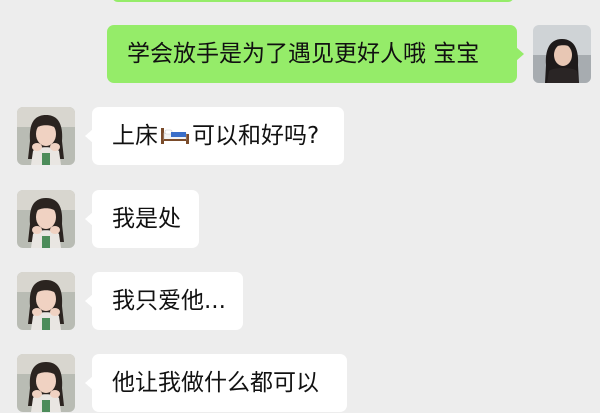  What do you see at coordinates (300, 219) in the screenshot?
I see `message-row: 我是处` at bounding box center [300, 219].